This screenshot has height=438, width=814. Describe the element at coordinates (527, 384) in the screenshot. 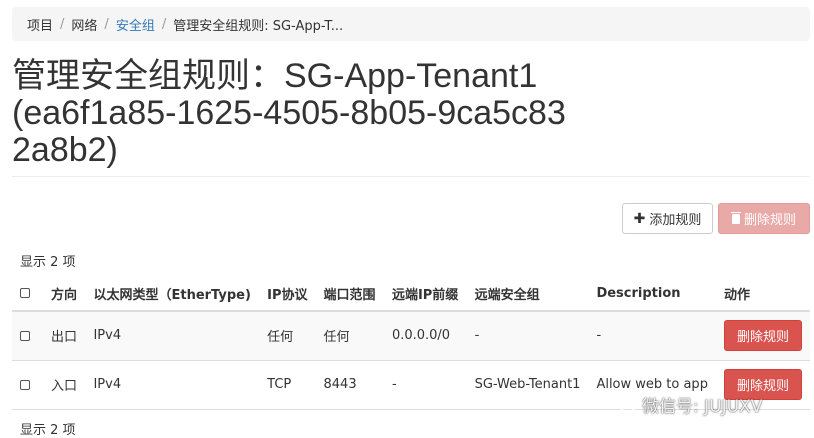

I see `cell-remote-security-group: SG-Web-Tenant1` at that location.